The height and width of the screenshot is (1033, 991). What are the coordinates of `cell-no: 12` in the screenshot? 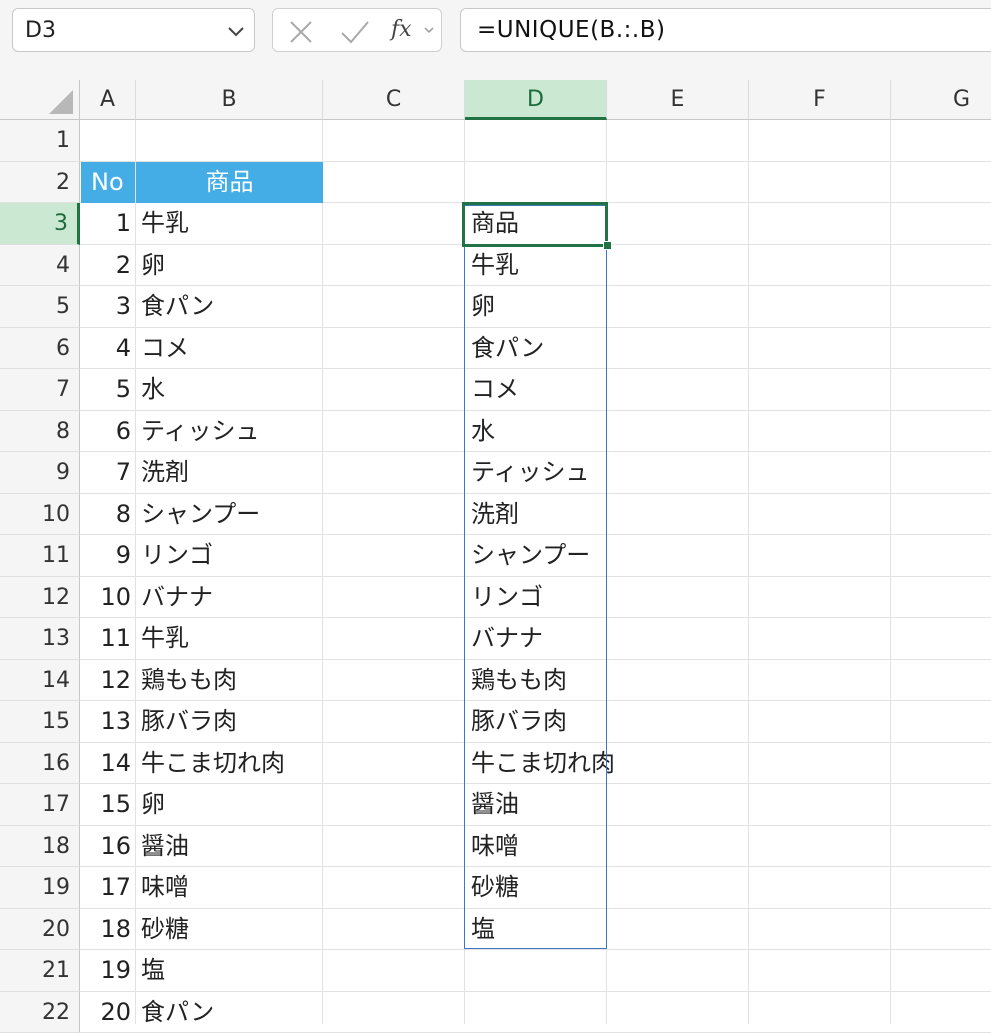 It's located at (108, 680).